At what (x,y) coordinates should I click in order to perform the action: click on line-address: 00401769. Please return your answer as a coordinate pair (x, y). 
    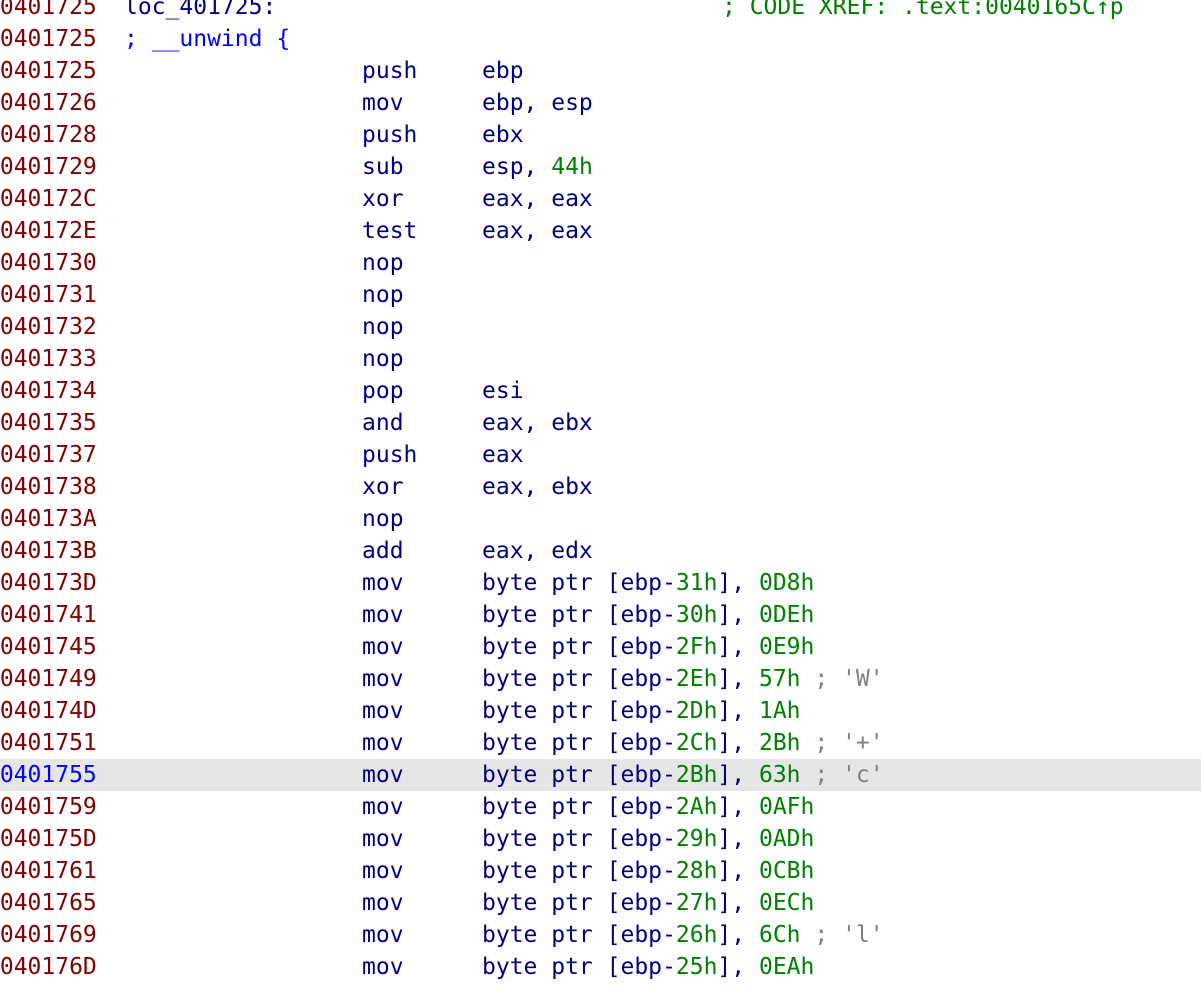
    Looking at the image, I should click on (48, 935).